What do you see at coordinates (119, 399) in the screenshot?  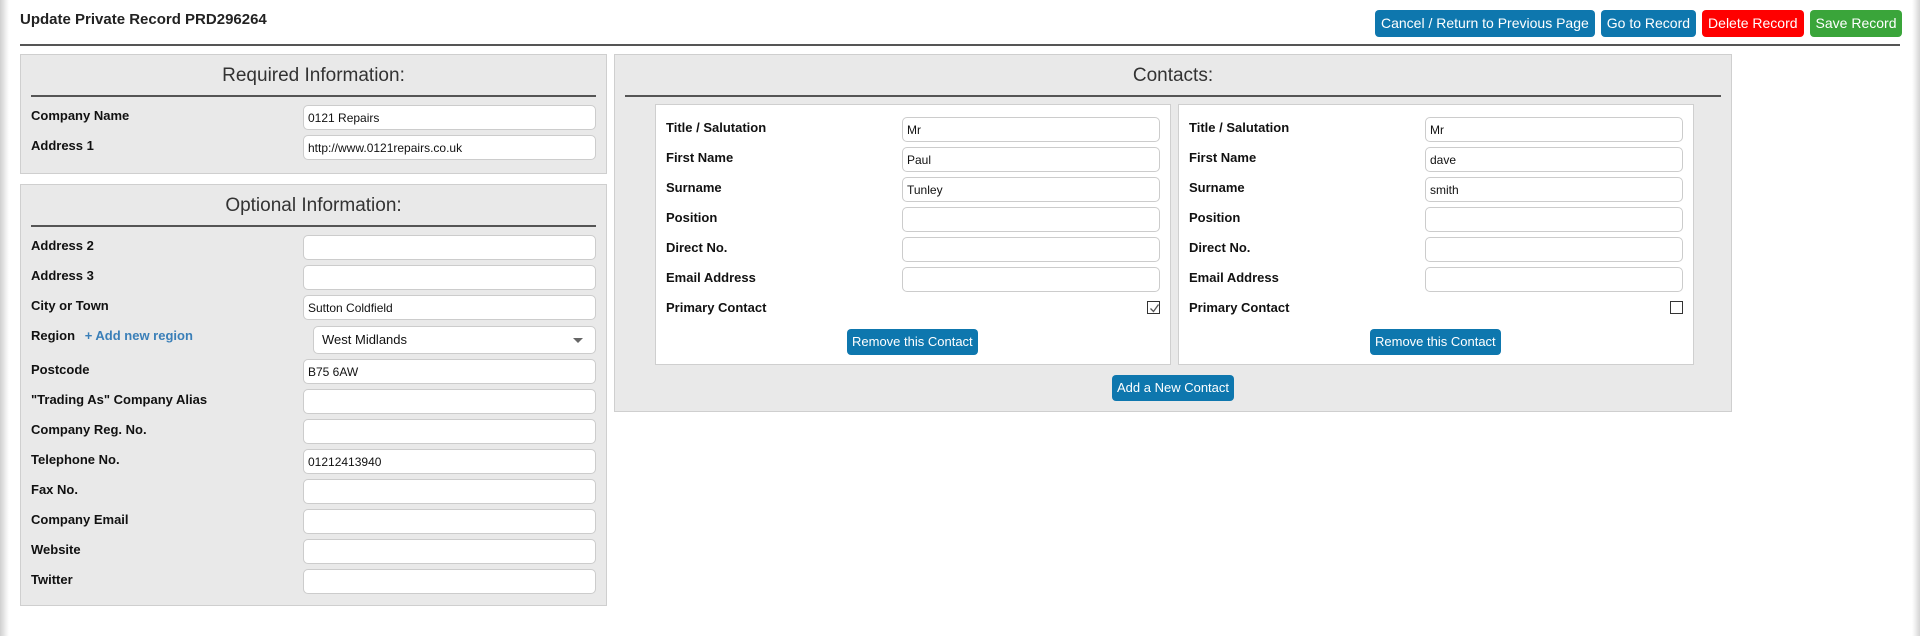 I see `field-label: "Trading As" Company Alias` at bounding box center [119, 399].